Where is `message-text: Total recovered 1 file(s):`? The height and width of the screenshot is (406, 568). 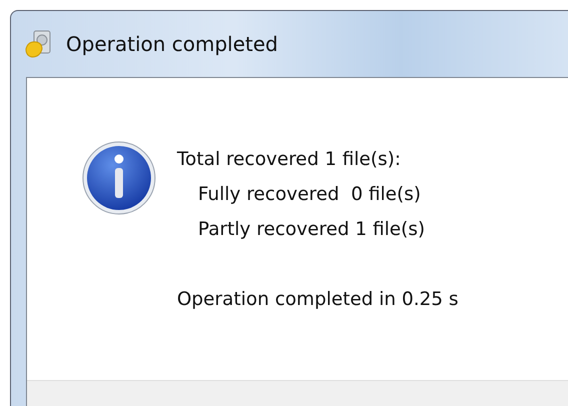 message-text: Total recovered 1 file(s): is located at coordinates (289, 160).